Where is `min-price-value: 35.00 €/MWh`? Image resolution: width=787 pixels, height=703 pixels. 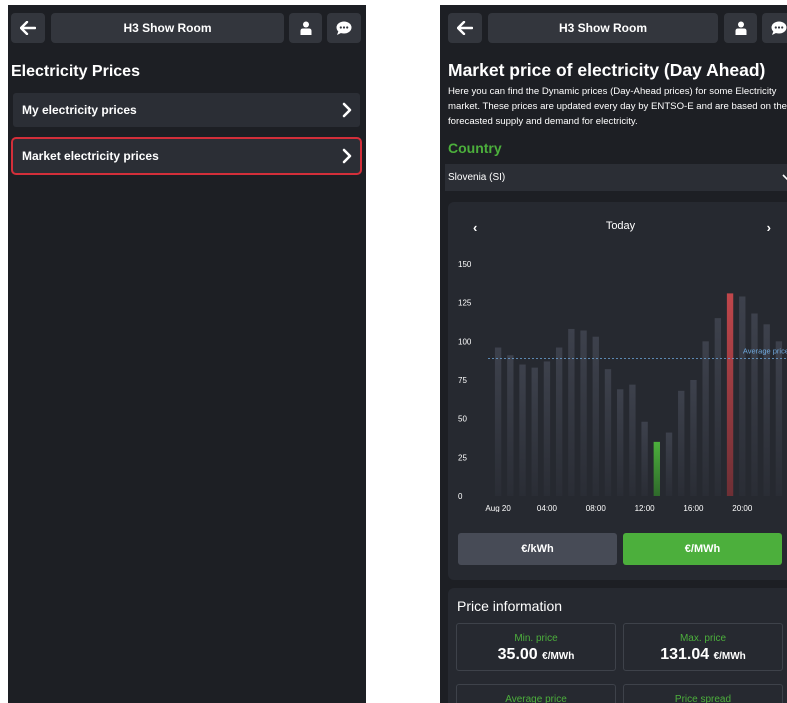
min-price-value: 35.00 €/MWh is located at coordinates (536, 655).